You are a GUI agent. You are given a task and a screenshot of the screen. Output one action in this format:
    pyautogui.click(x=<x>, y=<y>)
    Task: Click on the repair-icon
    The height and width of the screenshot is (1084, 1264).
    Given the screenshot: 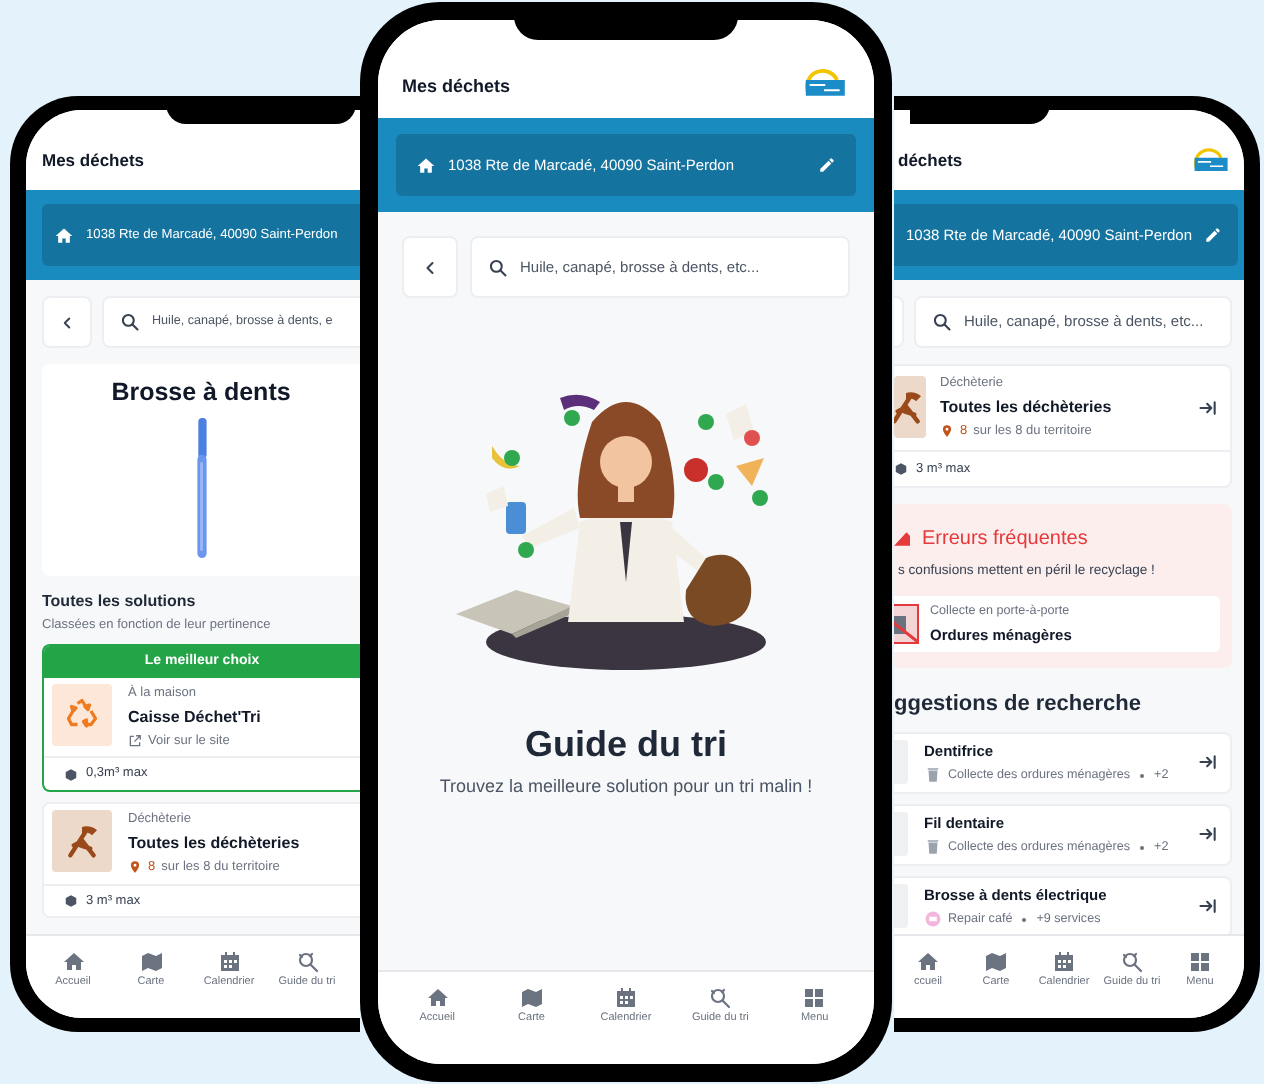 What is the action you would take?
    pyautogui.click(x=933, y=919)
    